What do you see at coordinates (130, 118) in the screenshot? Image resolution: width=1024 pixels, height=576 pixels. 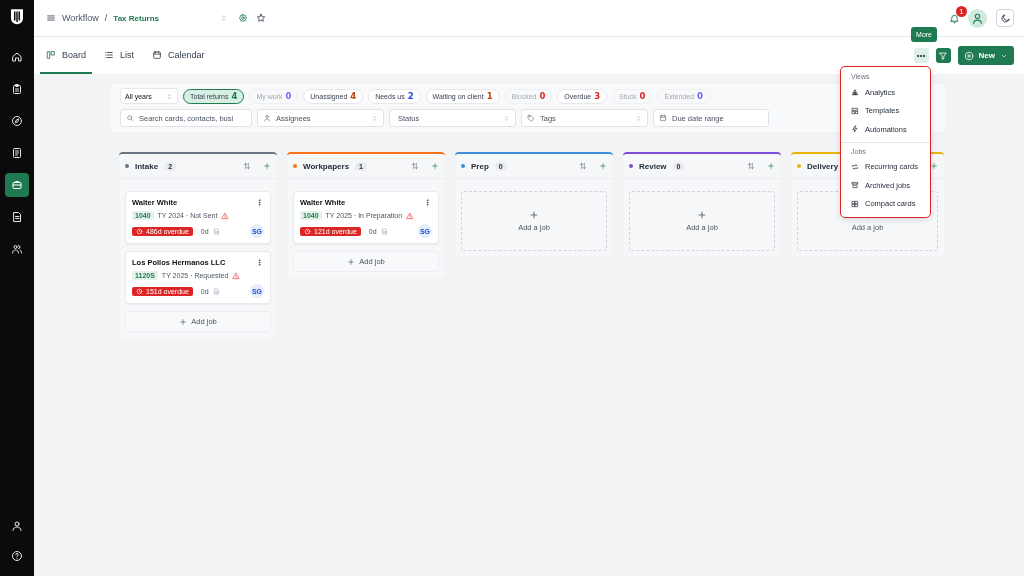 I see `search-icon` at bounding box center [130, 118].